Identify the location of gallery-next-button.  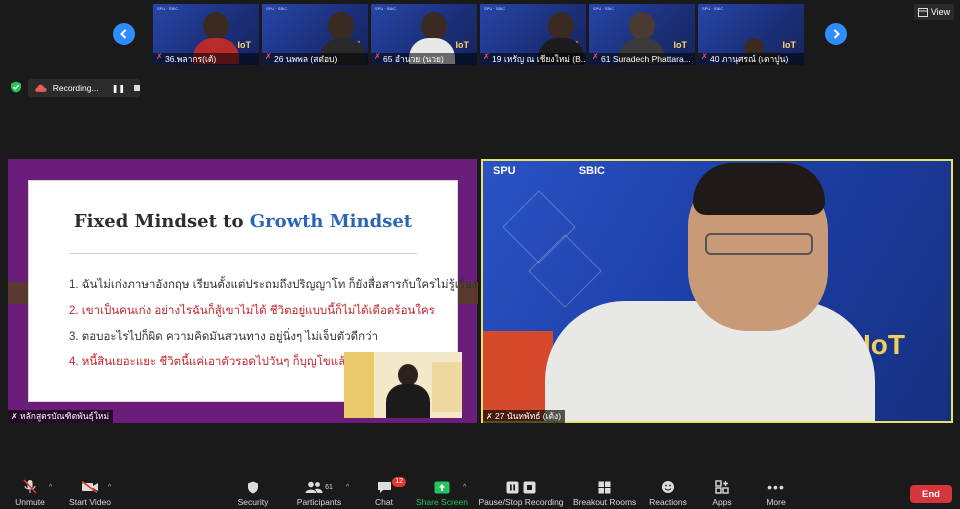
(836, 34).